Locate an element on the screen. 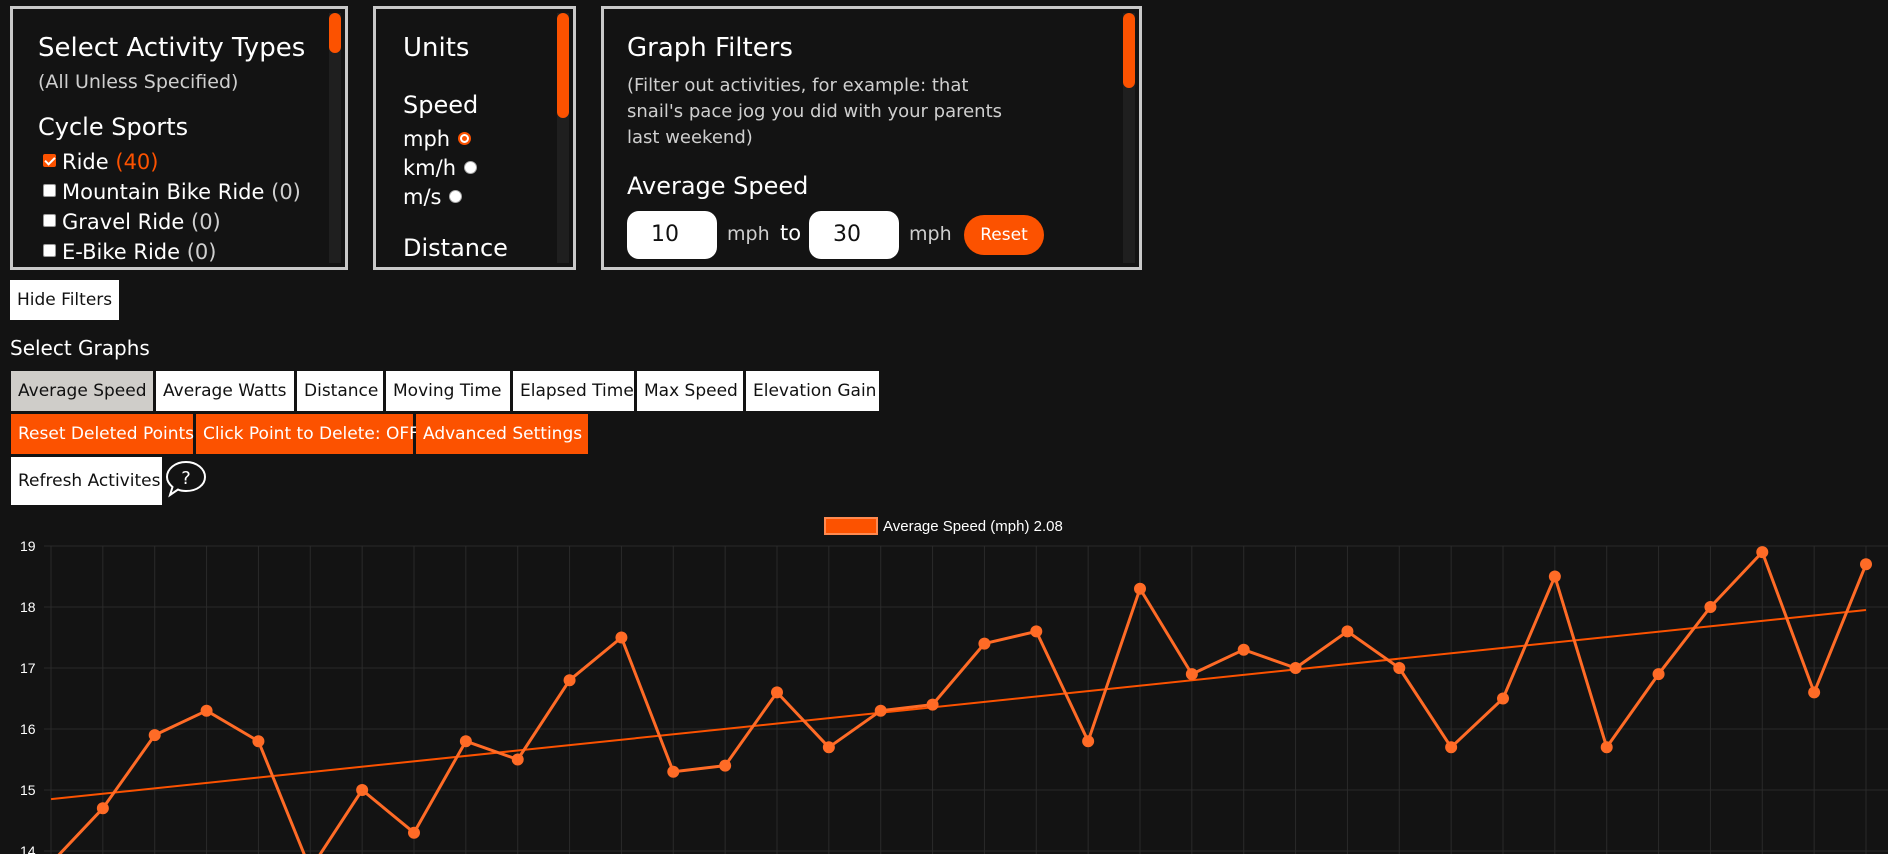 Image resolution: width=1888 pixels, height=854 pixels. activity-panel-title: Select Activity Types is located at coordinates (172, 48).